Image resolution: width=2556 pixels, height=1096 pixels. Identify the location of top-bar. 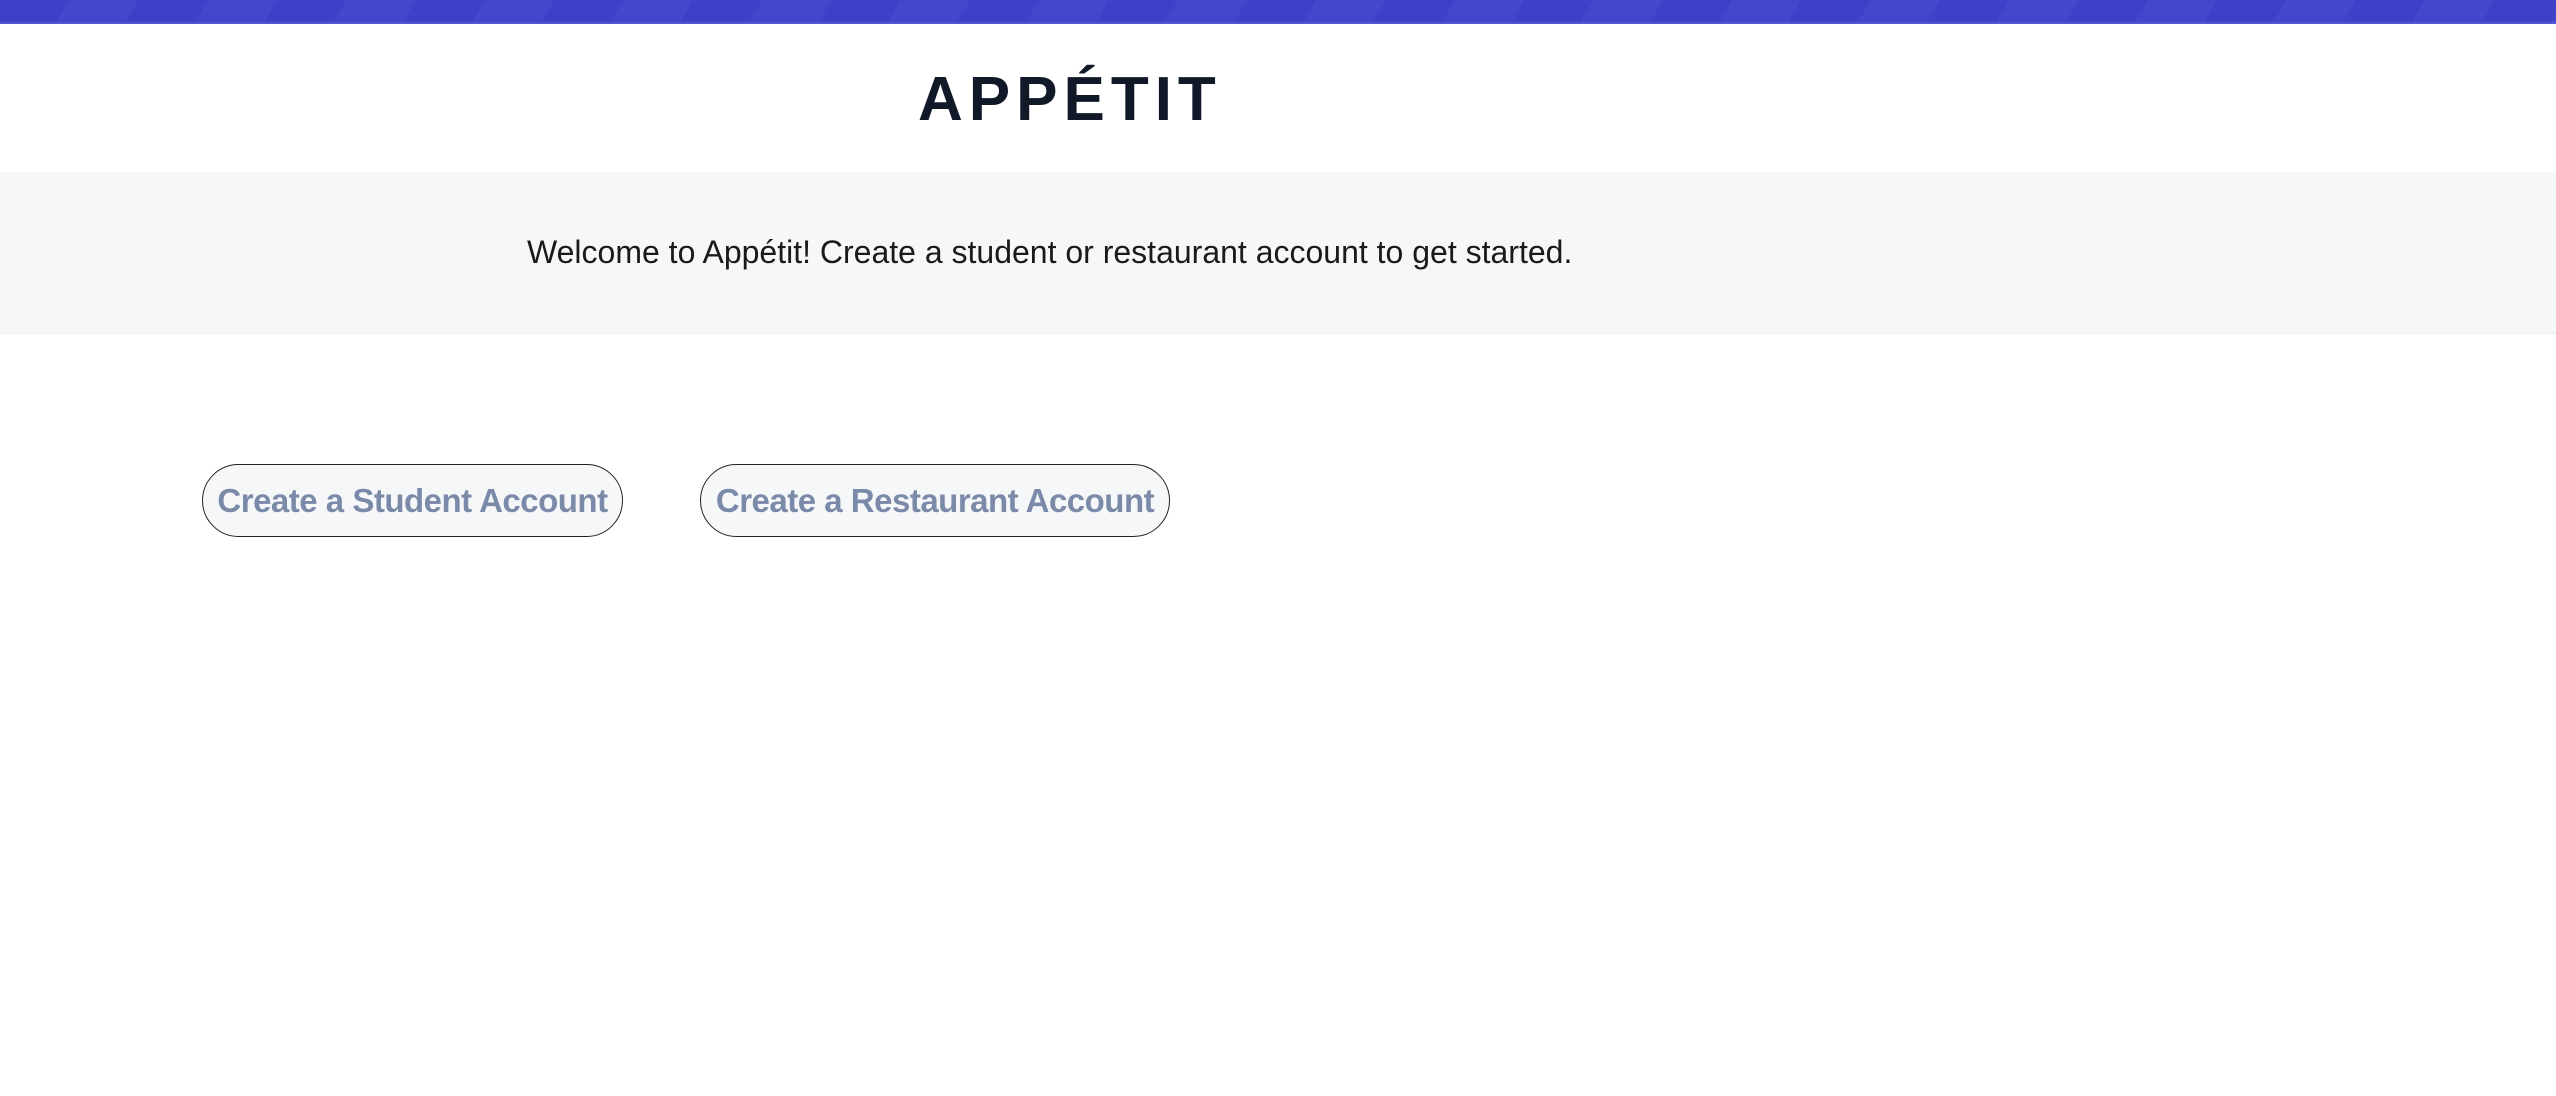
(1278, 12).